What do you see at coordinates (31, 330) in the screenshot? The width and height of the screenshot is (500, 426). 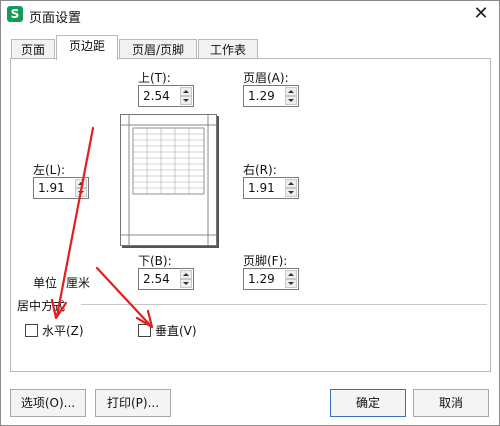 I see `horizontal-checkbox` at bounding box center [31, 330].